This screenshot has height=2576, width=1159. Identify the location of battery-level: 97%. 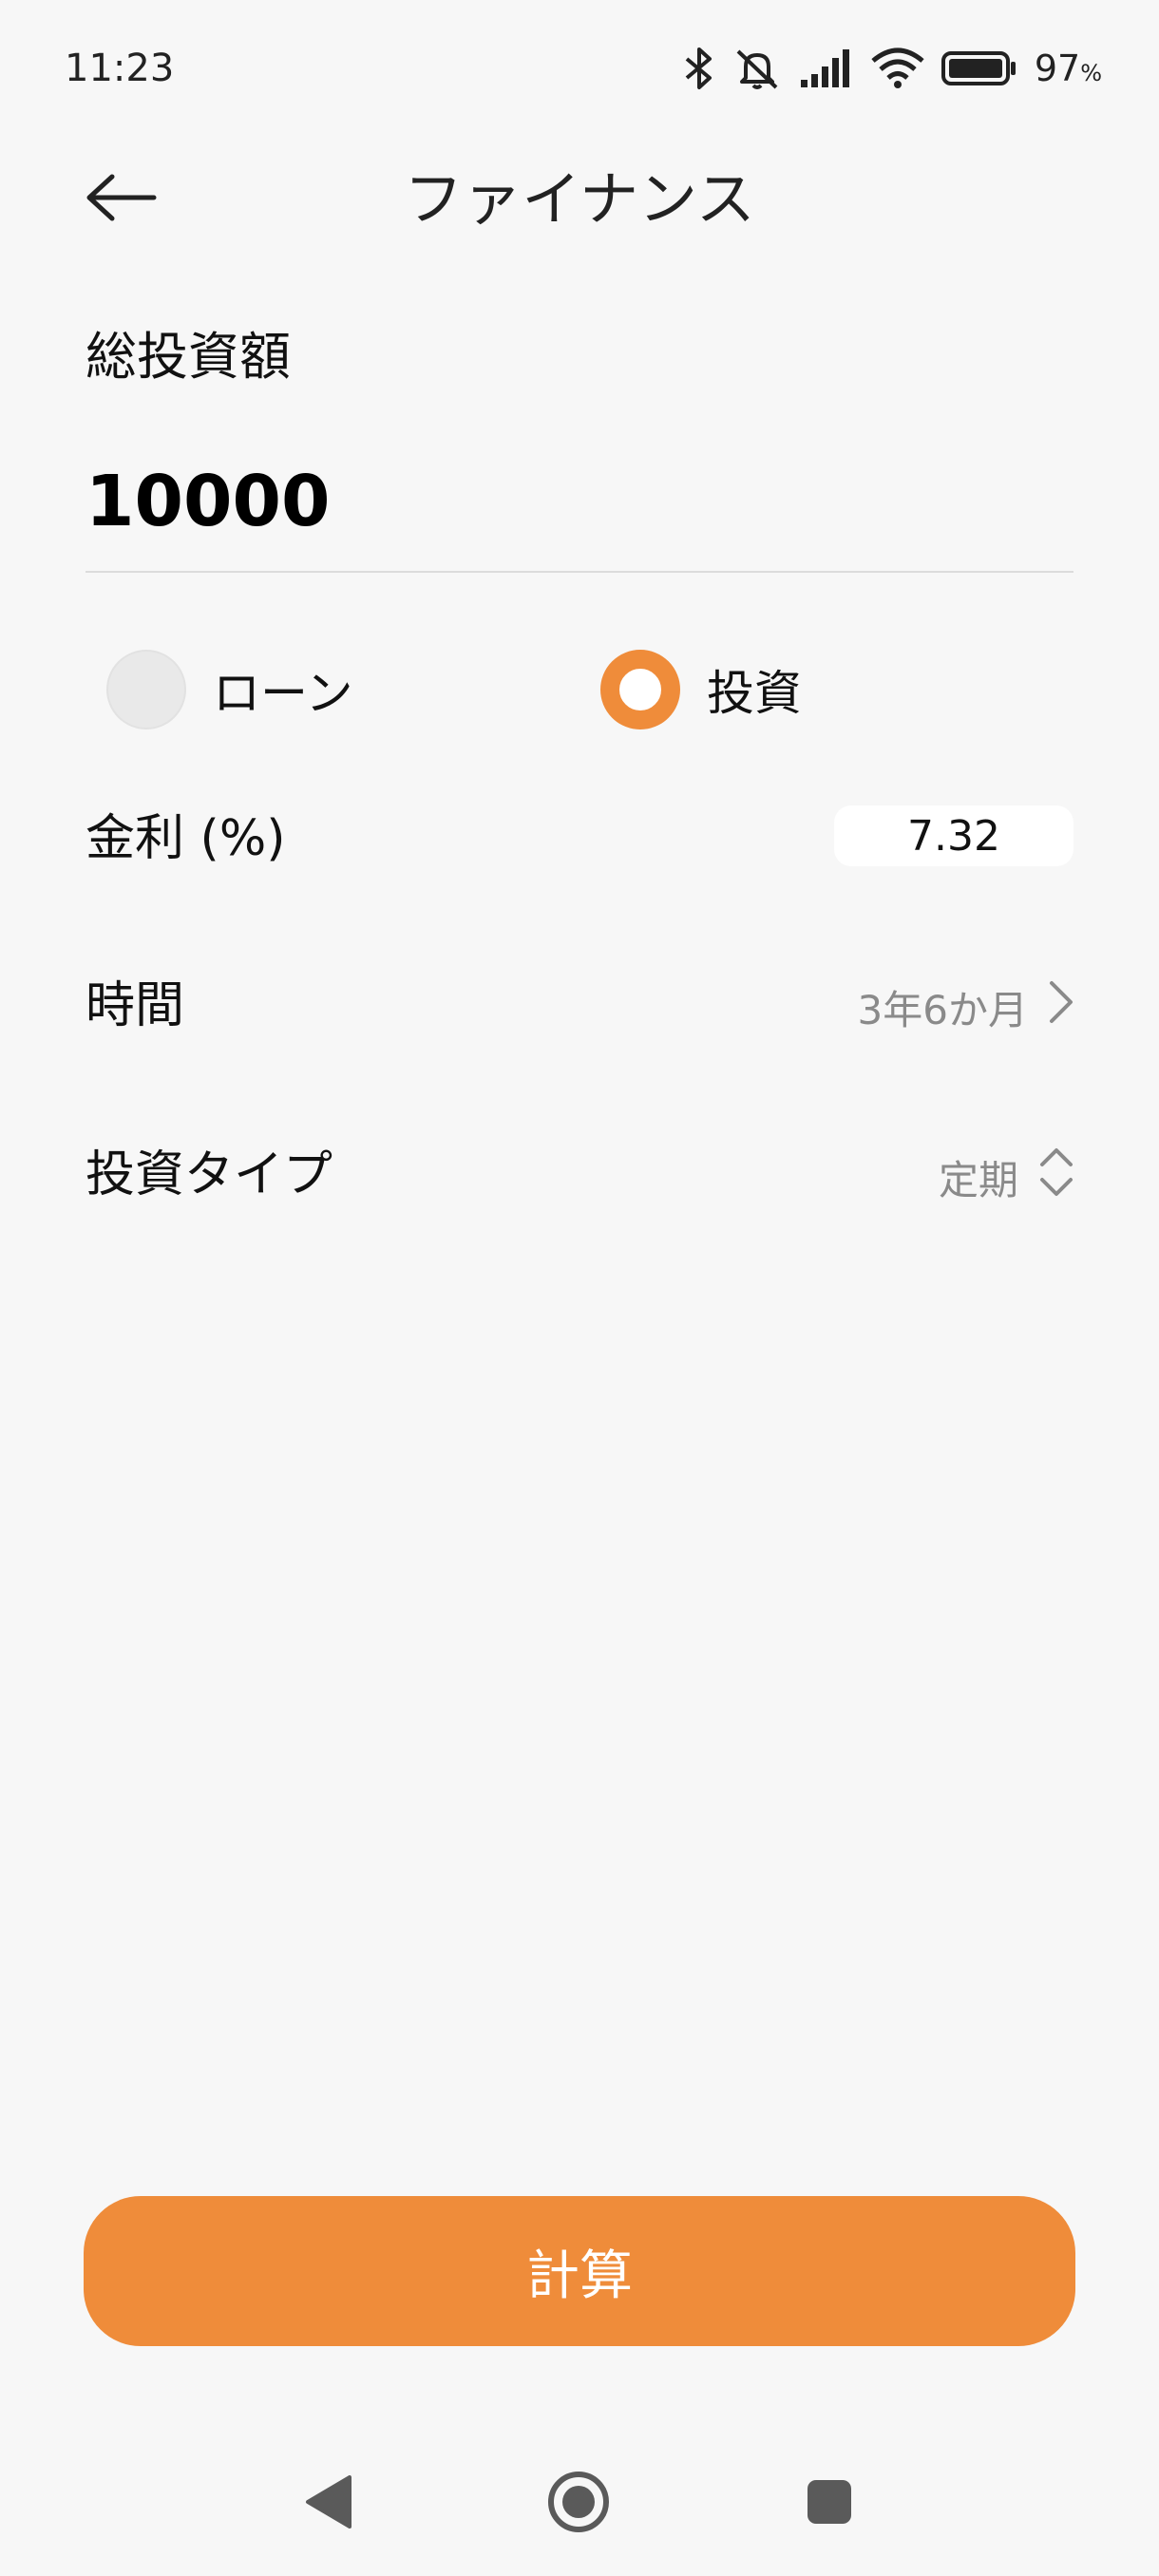
(1068, 68).